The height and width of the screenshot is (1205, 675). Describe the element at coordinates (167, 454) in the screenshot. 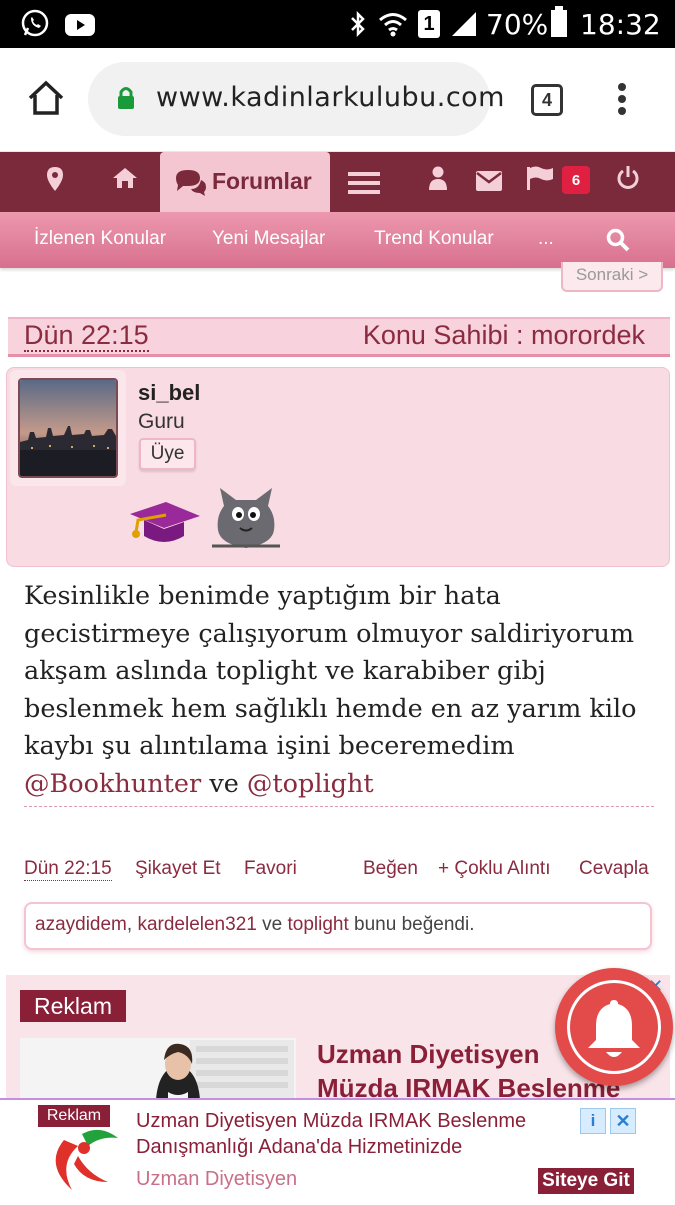

I see `role-badge: Üye` at that location.